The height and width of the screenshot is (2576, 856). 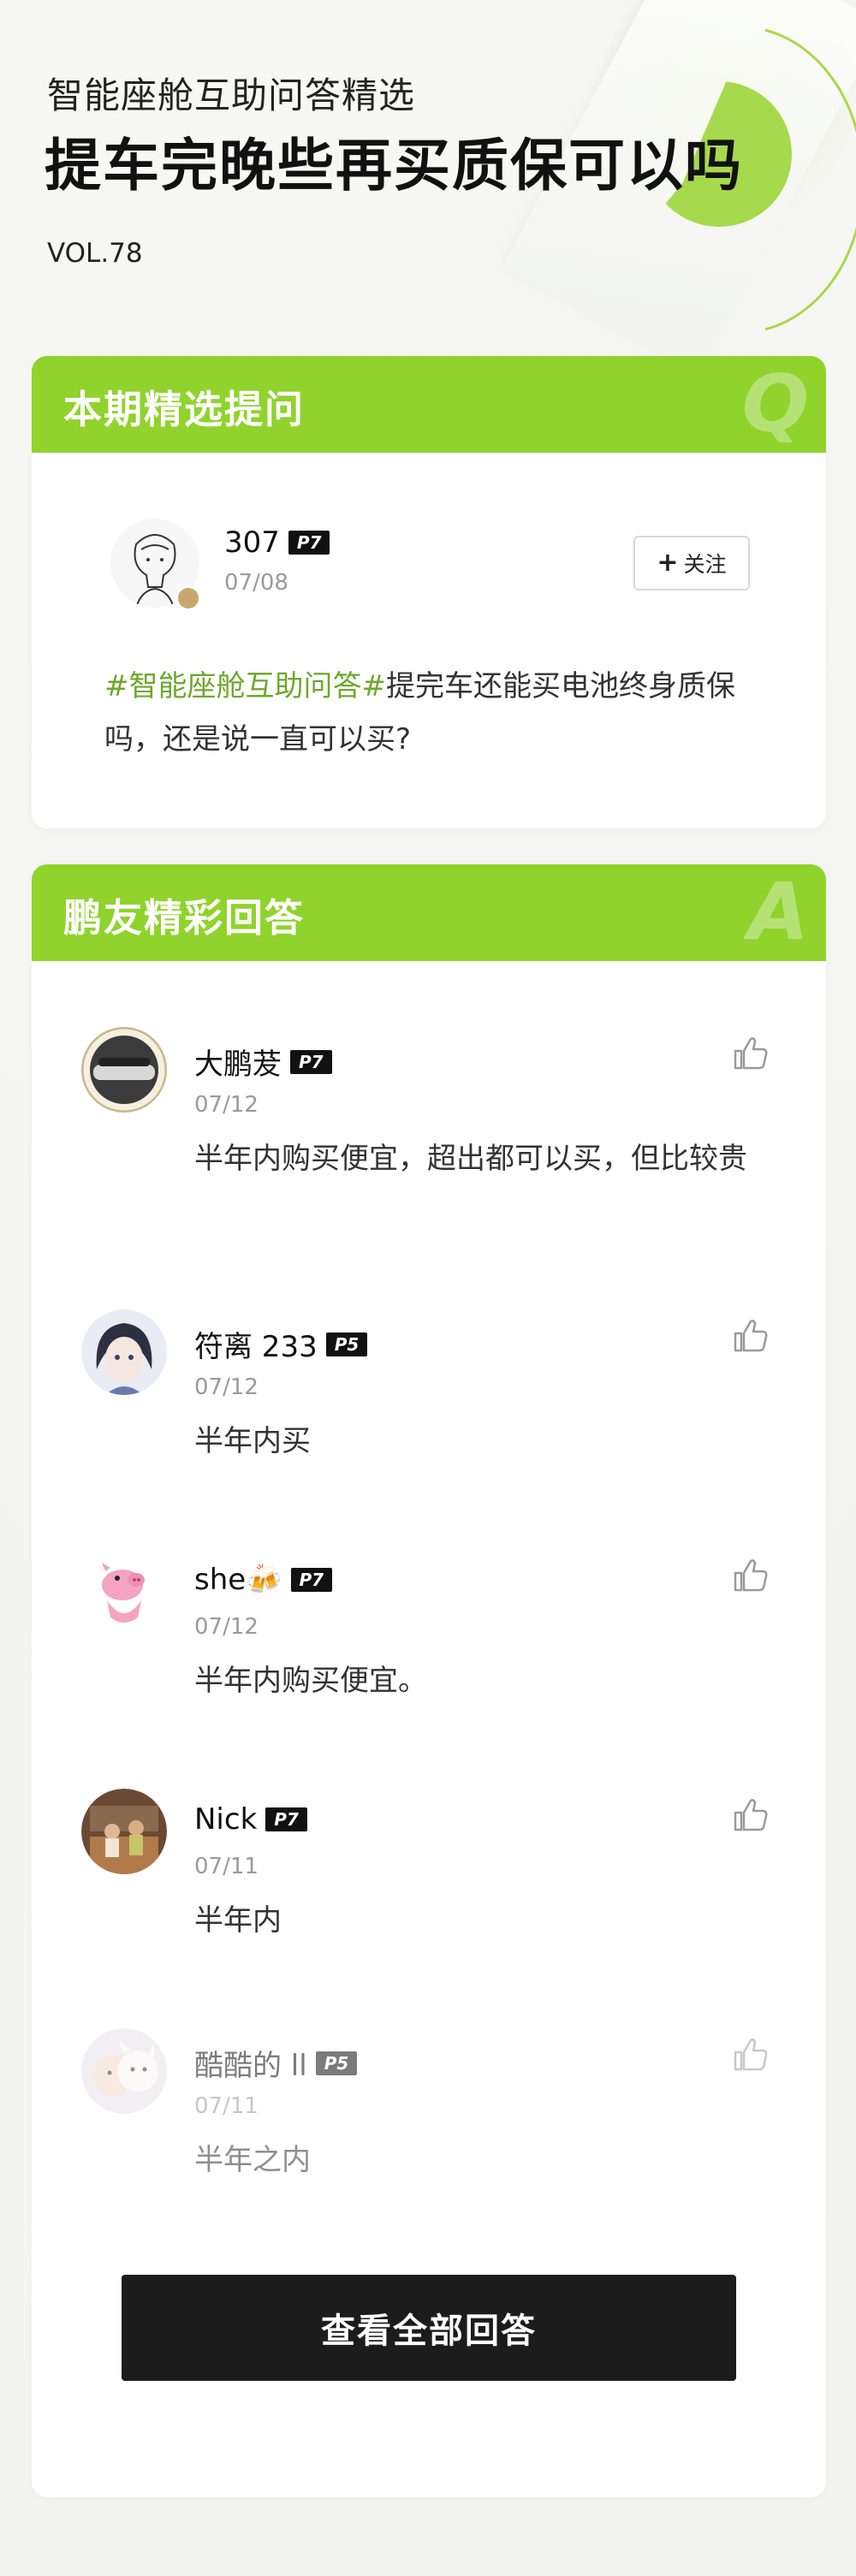 I want to click on answerer-name: she🍻, so click(x=238, y=1580).